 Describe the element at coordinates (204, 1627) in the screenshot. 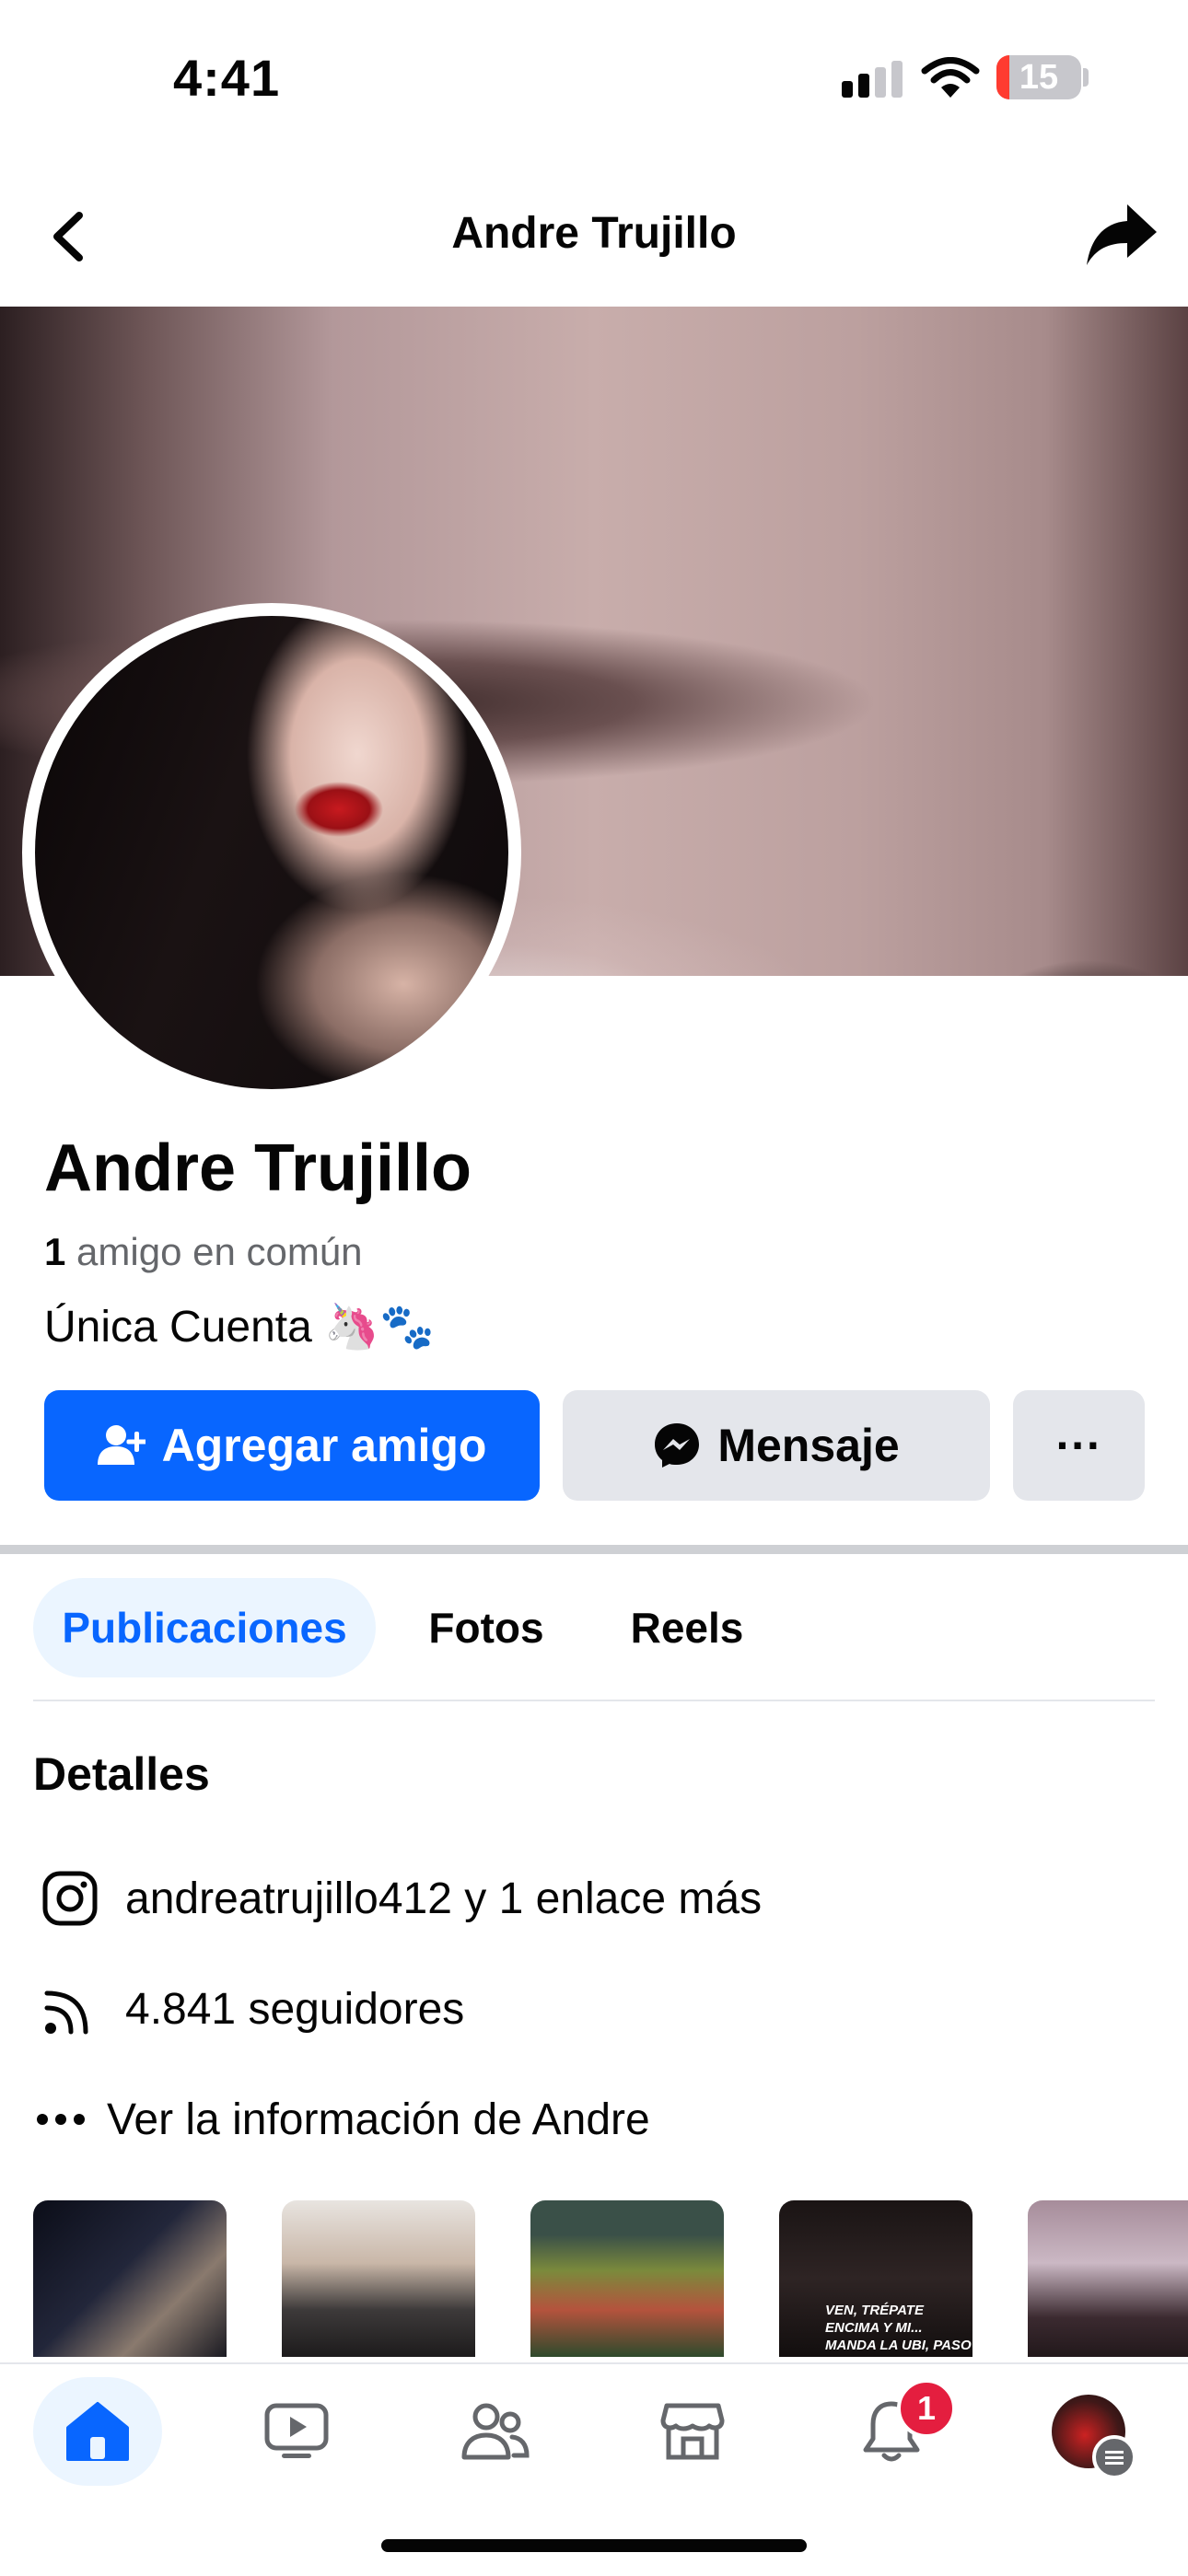

I see `tab-posts: Publicaciones` at that location.